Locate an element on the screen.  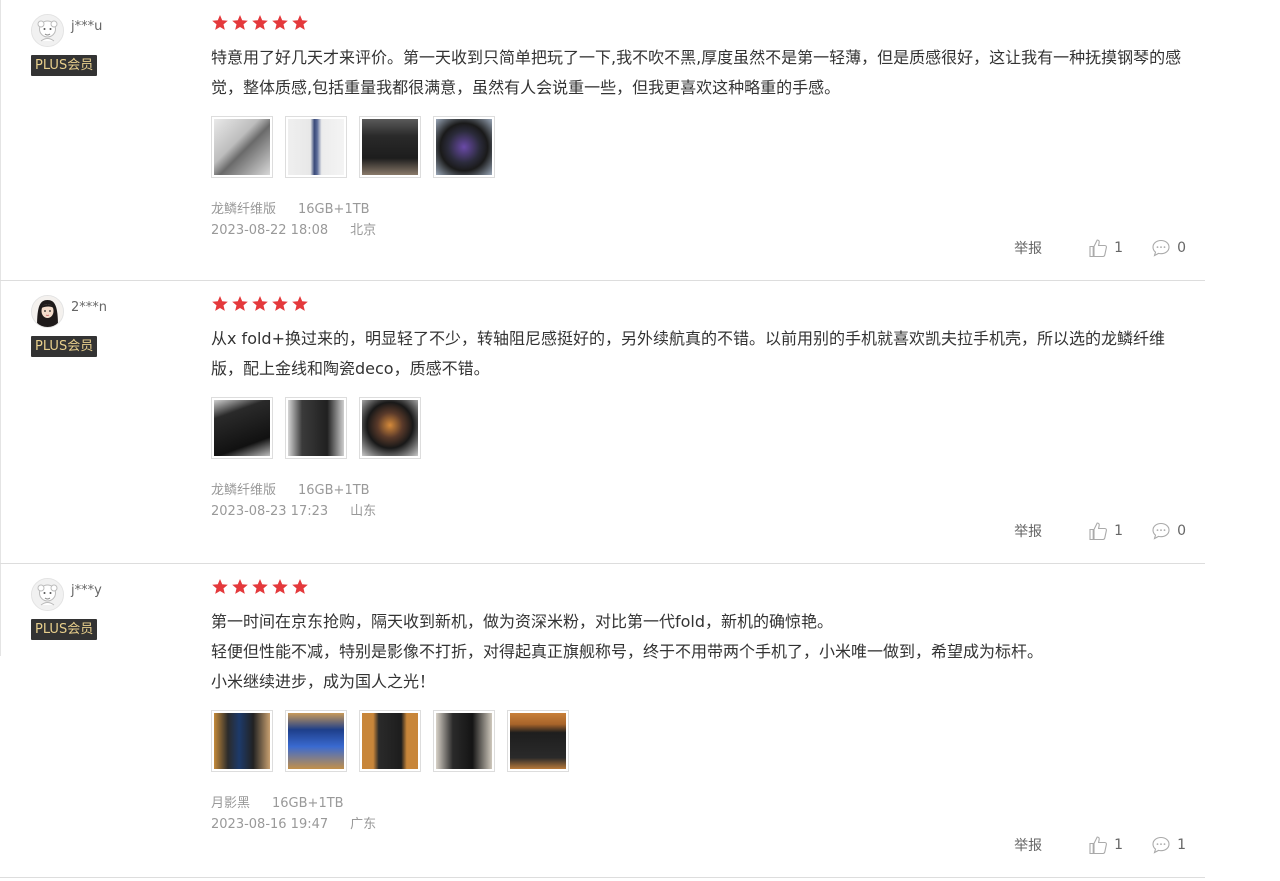
girl-avatar-icon is located at coordinates (47, 311).